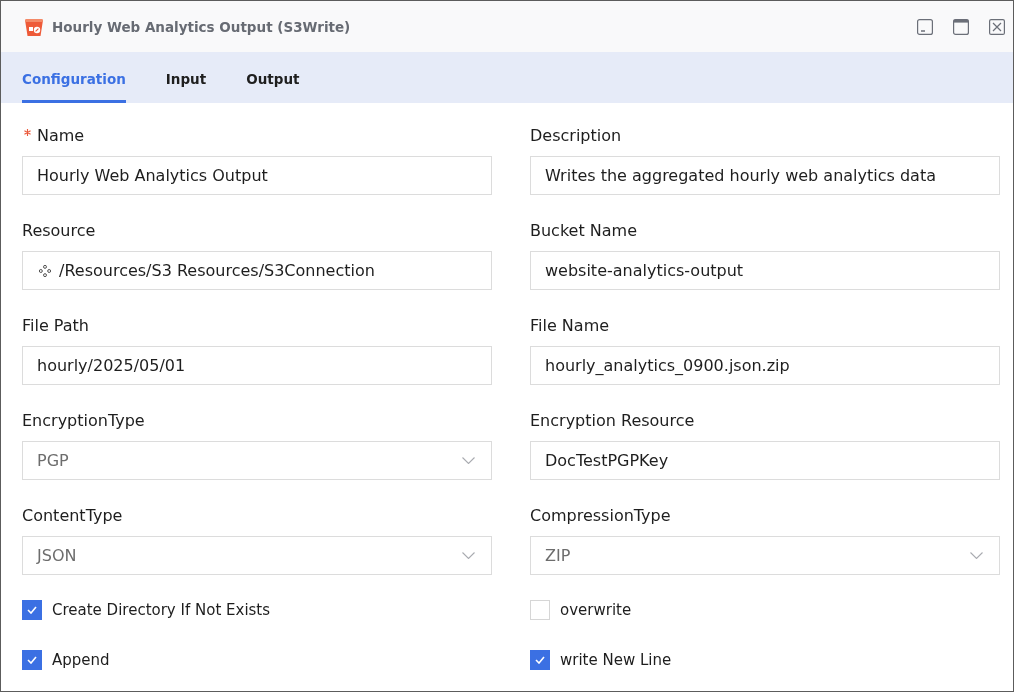  What do you see at coordinates (45, 270) in the screenshot?
I see `four-circles-icon` at bounding box center [45, 270].